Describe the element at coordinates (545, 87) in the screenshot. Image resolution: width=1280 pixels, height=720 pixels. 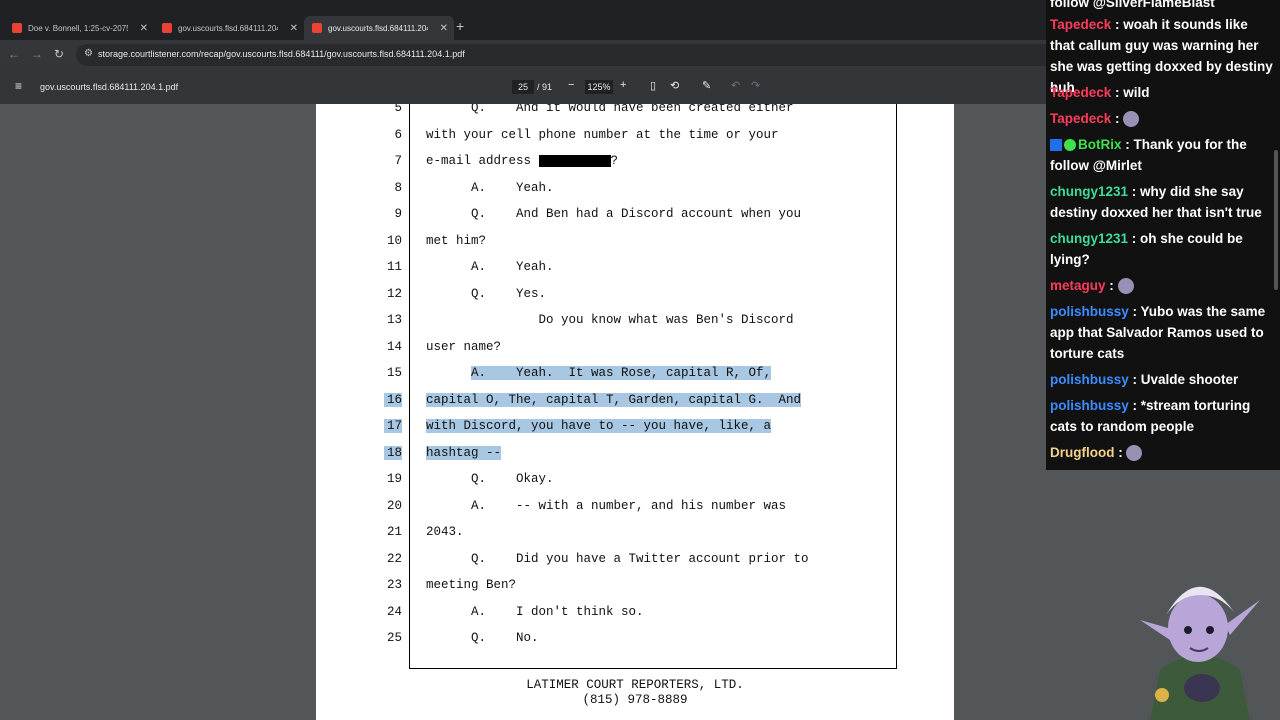
I see `page-total: / 91` at that location.